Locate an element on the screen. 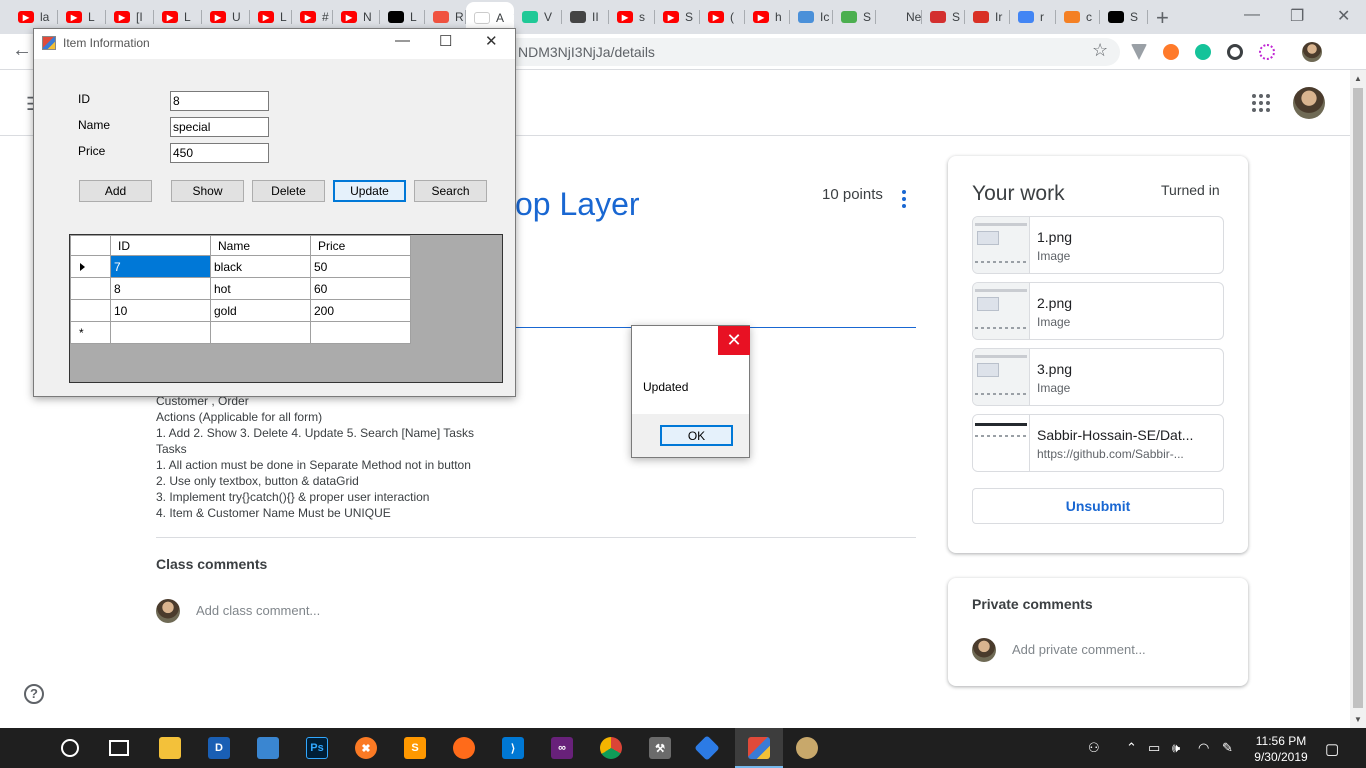 This screenshot has width=1366, height=768. system-clock: 11:56 PM 9/30/2019 is located at coordinates (1281, 749).